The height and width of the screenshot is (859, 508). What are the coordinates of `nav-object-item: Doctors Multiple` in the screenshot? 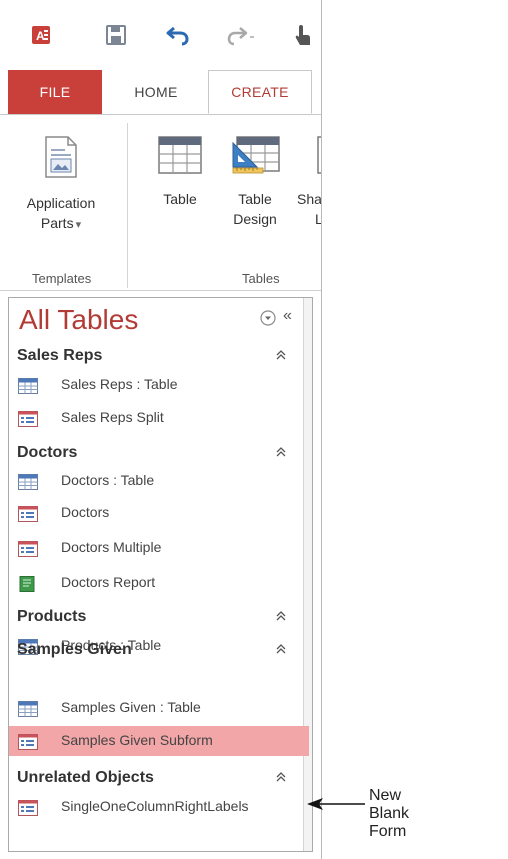 It's located at (159, 548).